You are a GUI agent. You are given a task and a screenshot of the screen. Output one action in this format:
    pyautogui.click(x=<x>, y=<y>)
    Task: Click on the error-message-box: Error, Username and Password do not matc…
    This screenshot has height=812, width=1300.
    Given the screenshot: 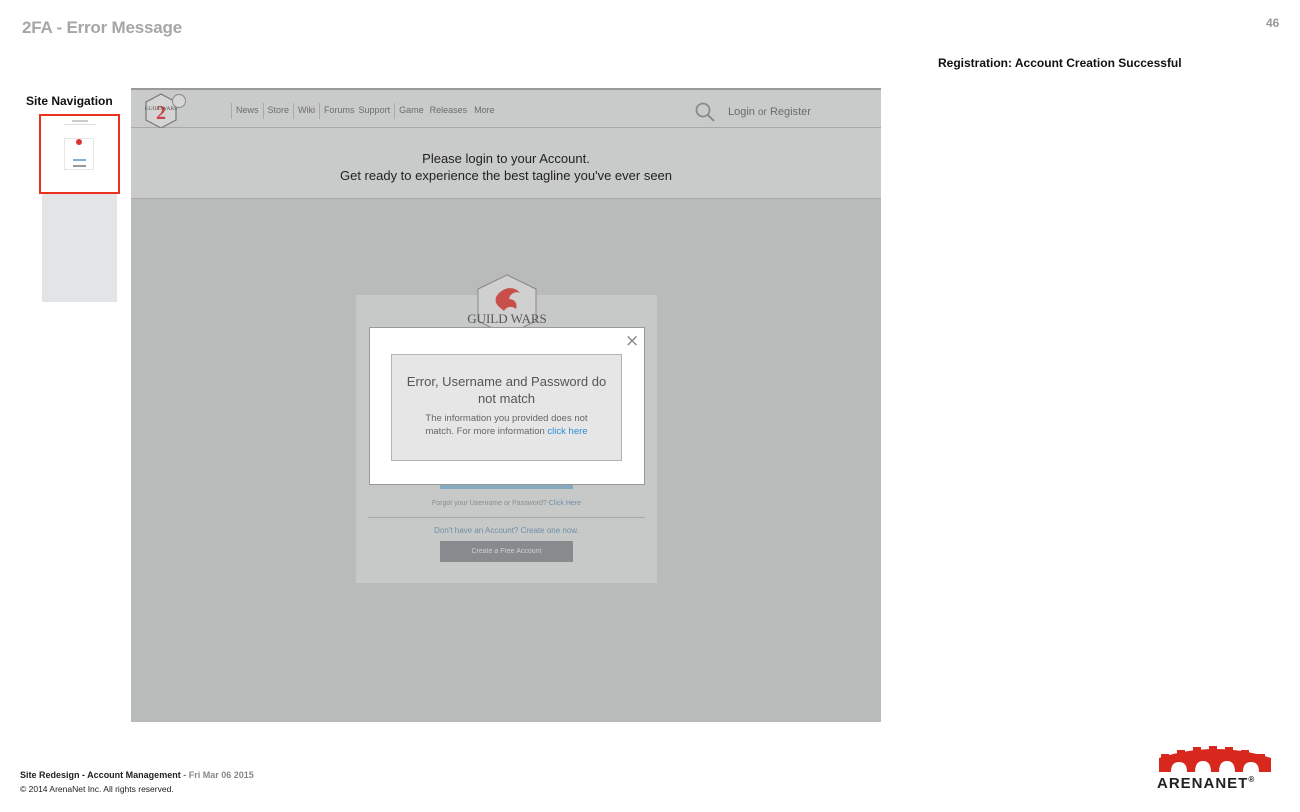 What is the action you would take?
    pyautogui.click(x=506, y=407)
    